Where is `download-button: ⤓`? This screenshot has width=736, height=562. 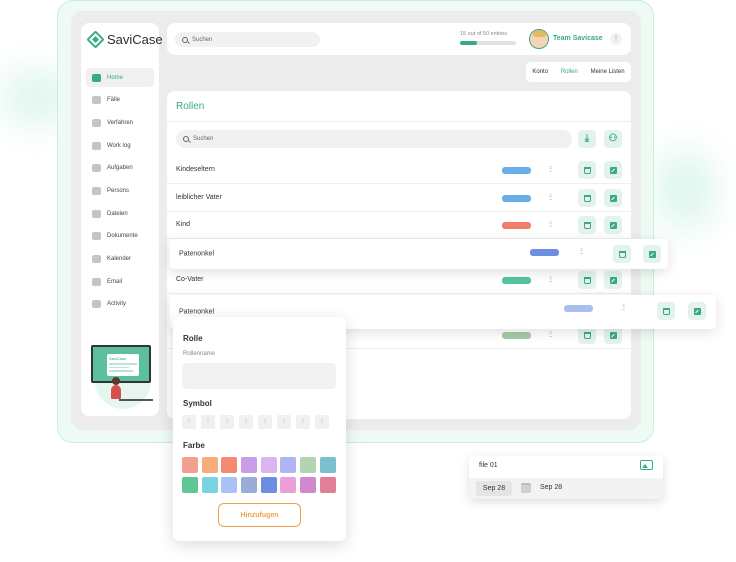
download-button: ⤓ is located at coordinates (587, 139).